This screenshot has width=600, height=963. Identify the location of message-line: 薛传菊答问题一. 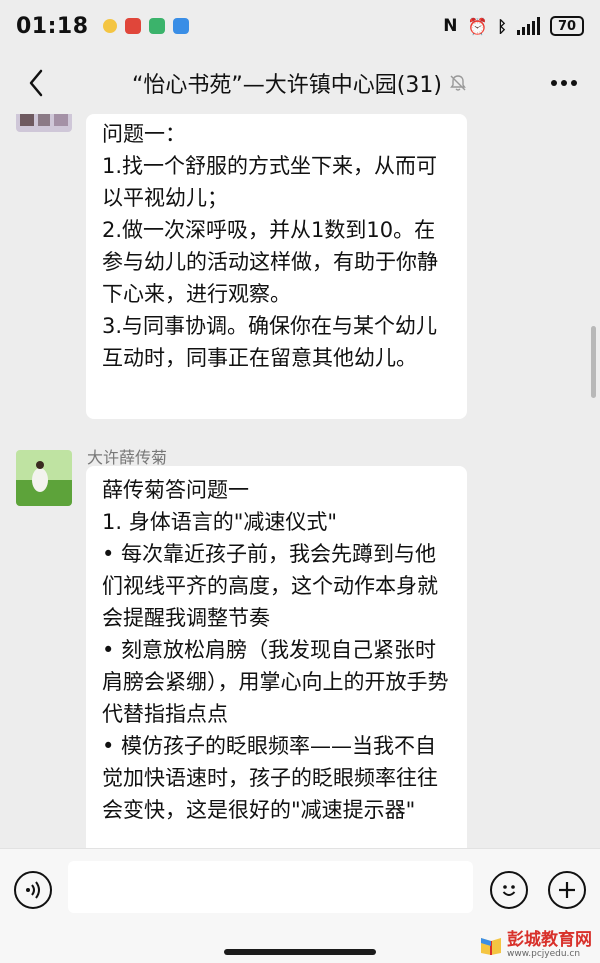
(175, 490).